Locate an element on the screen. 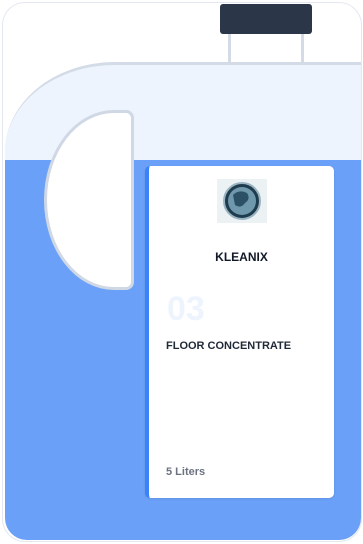  globe-logo-icon is located at coordinates (242, 201).